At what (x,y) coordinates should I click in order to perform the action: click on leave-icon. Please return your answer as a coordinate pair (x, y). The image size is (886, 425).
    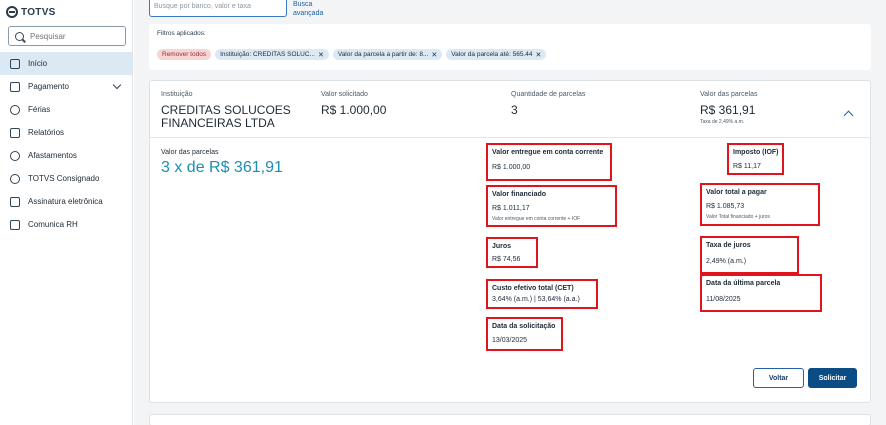
    Looking at the image, I should click on (15, 155).